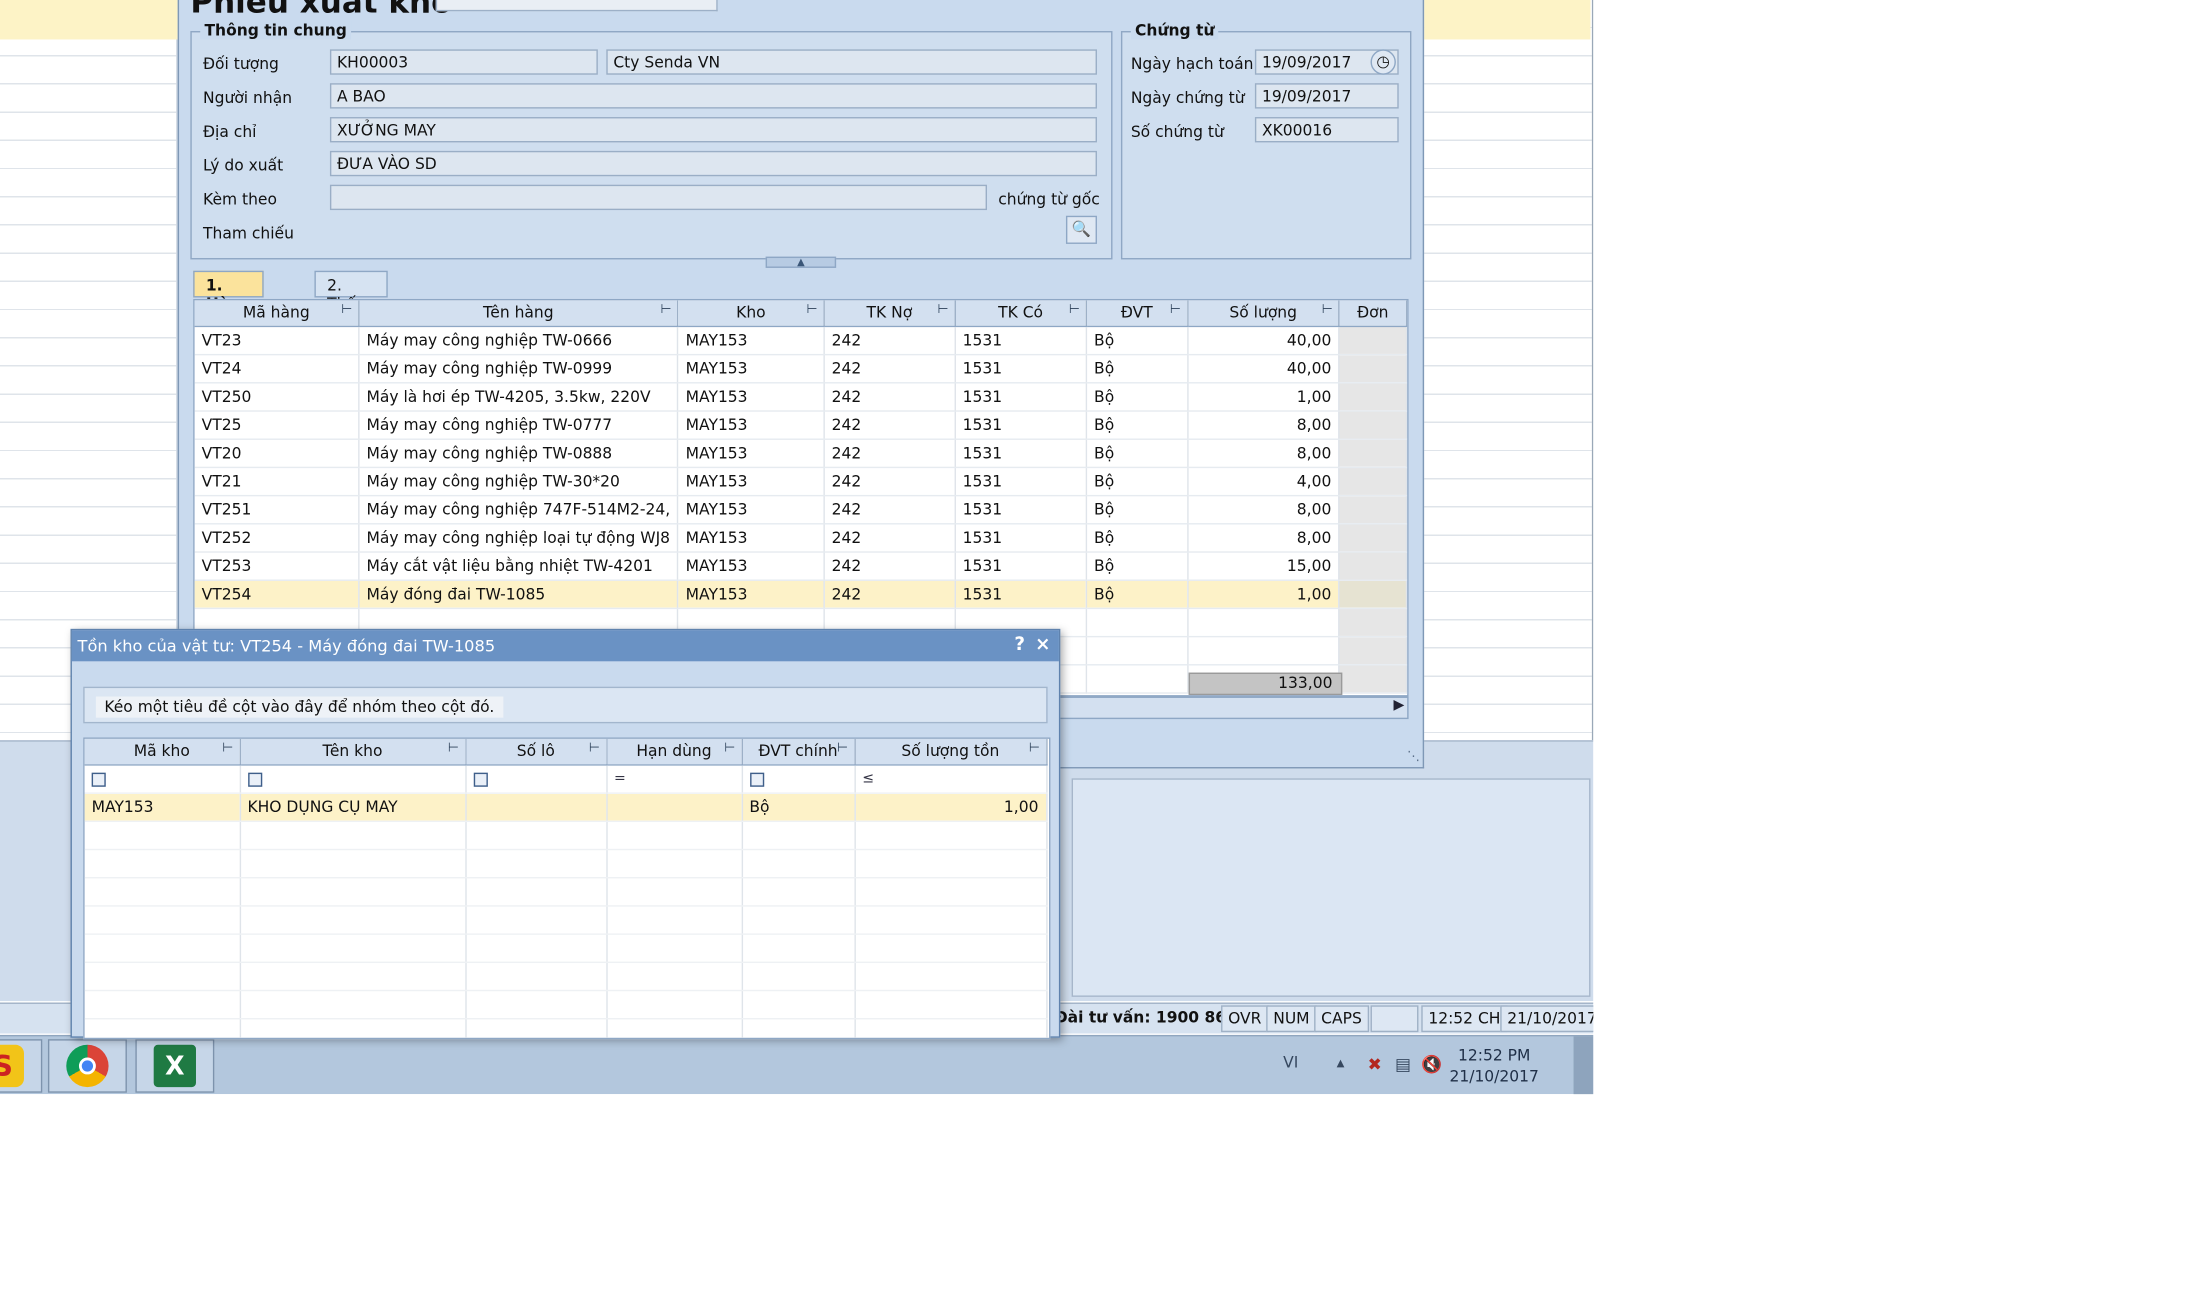  I want to click on tab-thong-ke: 2. Thống kê, so click(351, 300).